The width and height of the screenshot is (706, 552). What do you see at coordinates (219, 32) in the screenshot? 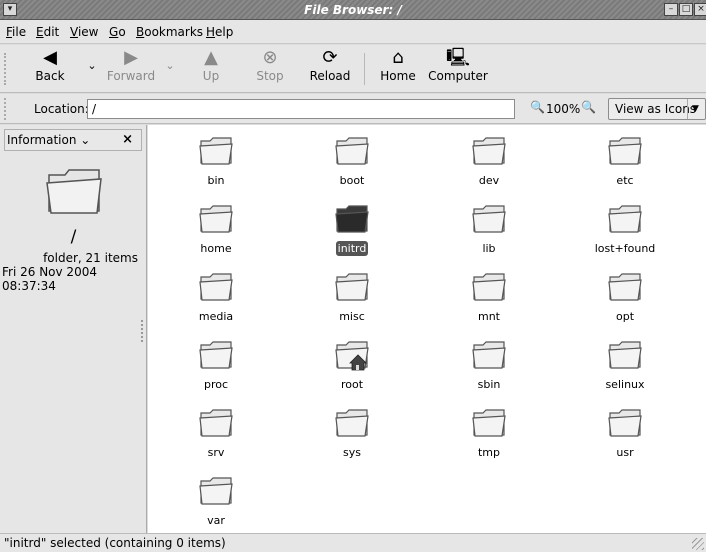
I see `menu-help: Help` at bounding box center [219, 32].